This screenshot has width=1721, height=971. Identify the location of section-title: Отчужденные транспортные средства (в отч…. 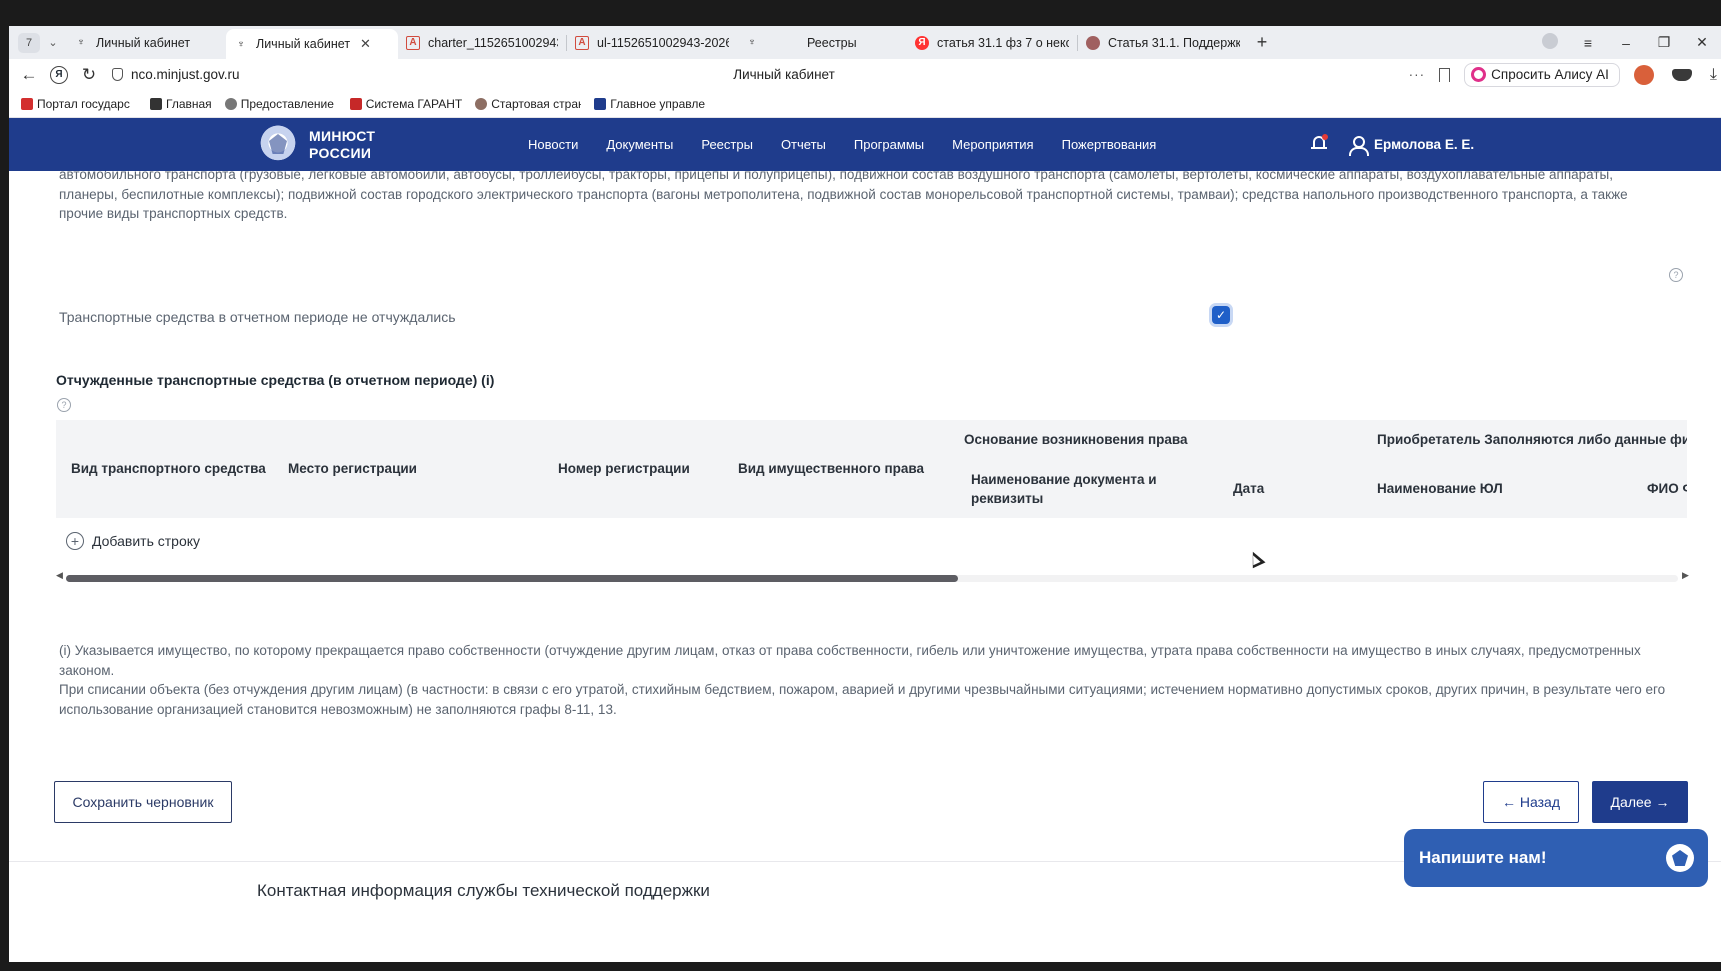
(275, 380).